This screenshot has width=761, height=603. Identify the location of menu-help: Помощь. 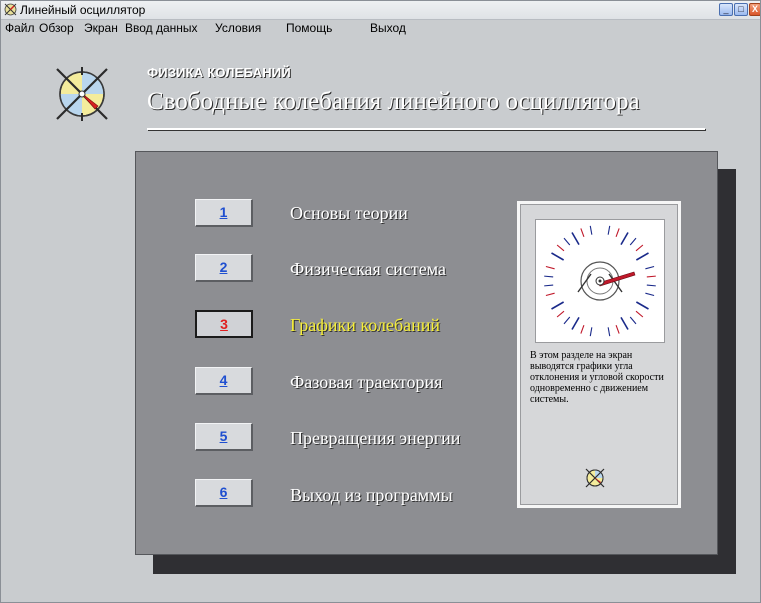
(309, 28).